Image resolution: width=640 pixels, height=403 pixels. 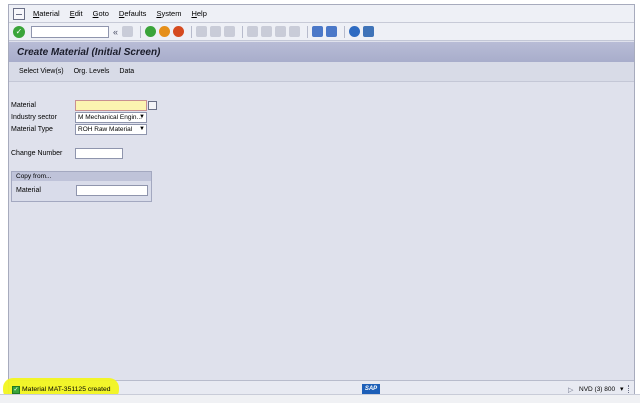 I want to click on application-toolbar: Select View(s) Org. Levels Data, so click(x=321, y=72).